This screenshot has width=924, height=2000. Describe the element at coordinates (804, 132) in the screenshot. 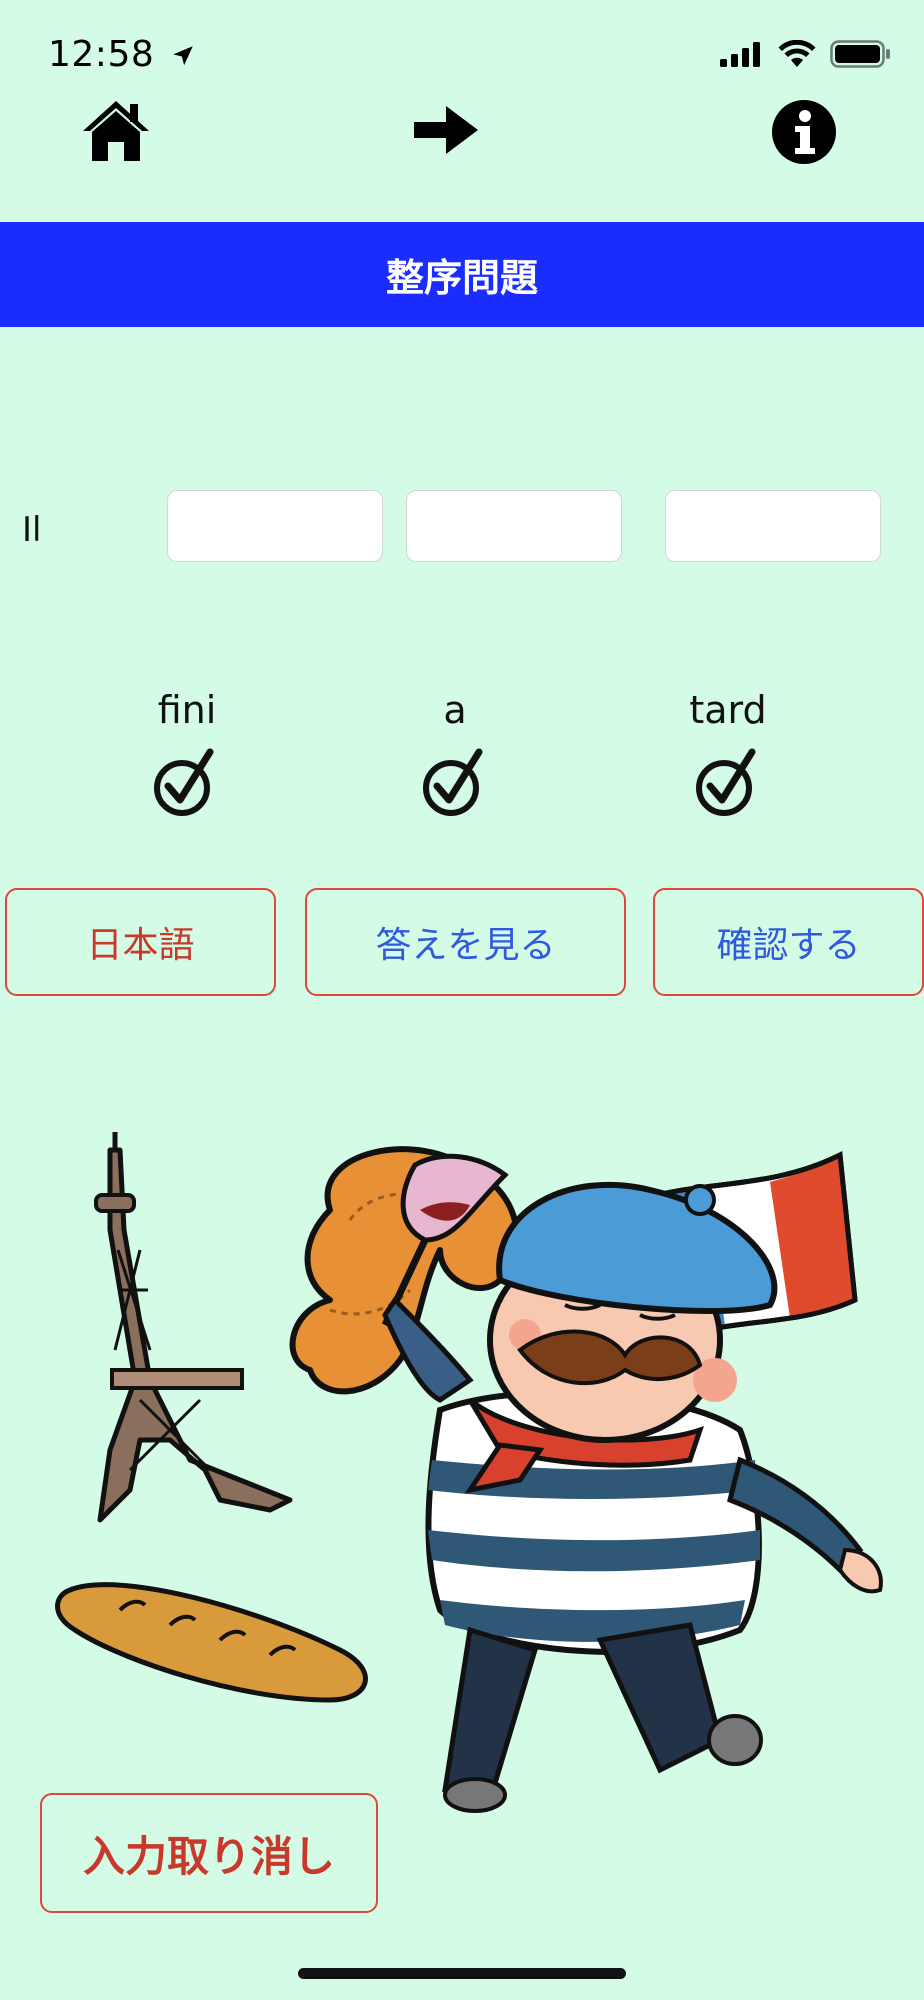

I see `info-icon` at that location.